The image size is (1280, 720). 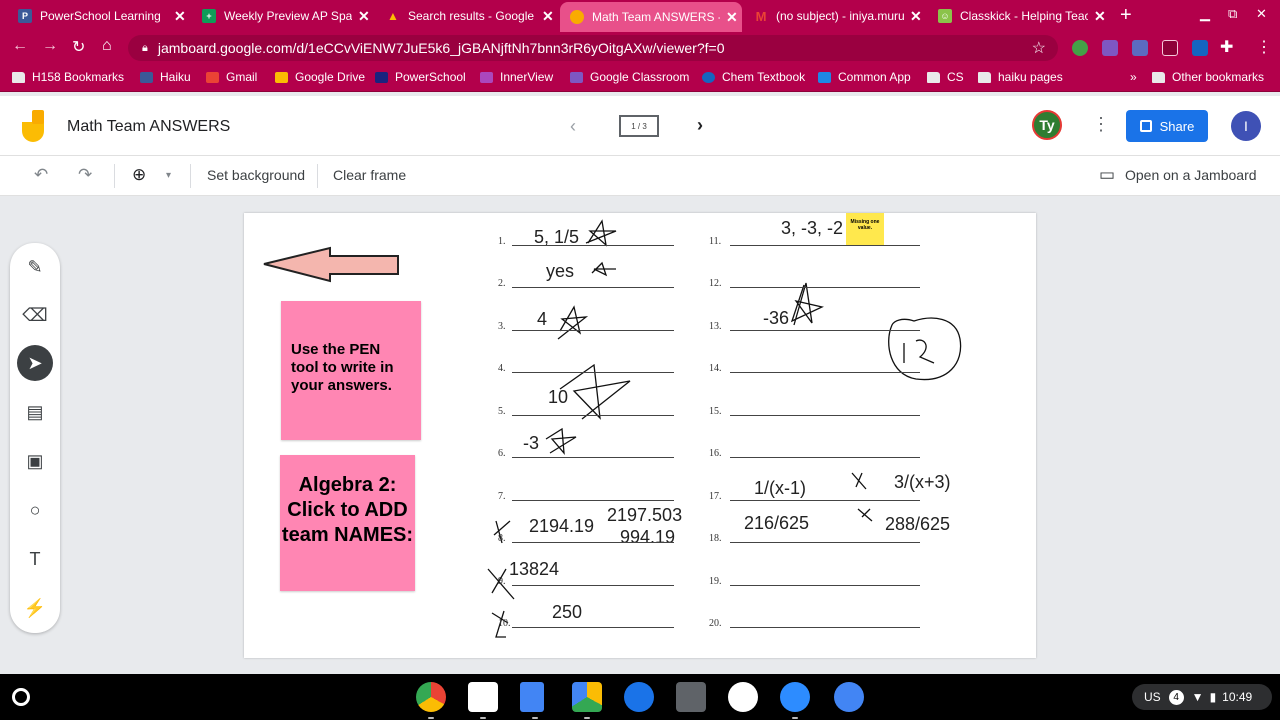 What do you see at coordinates (68, 77) in the screenshot?
I see `bookmark-h158: H158 Bookmarks` at bounding box center [68, 77].